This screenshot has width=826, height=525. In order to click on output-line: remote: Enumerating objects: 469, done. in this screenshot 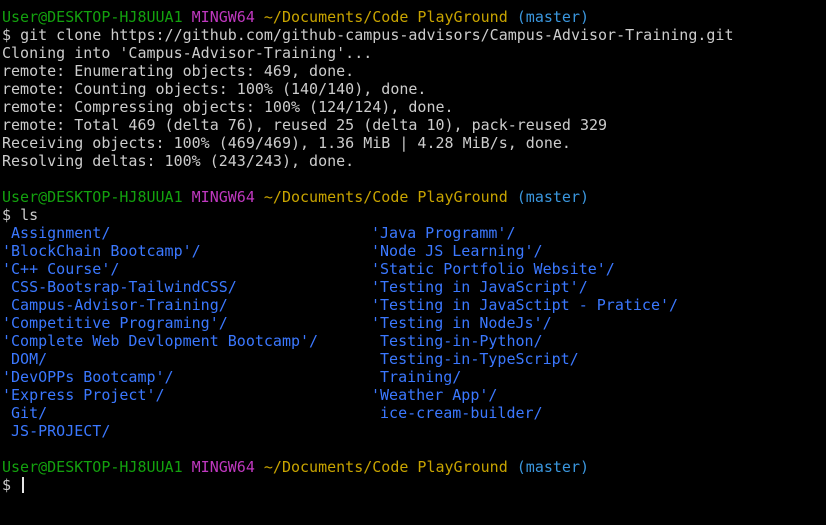, I will do `click(178, 71)`.